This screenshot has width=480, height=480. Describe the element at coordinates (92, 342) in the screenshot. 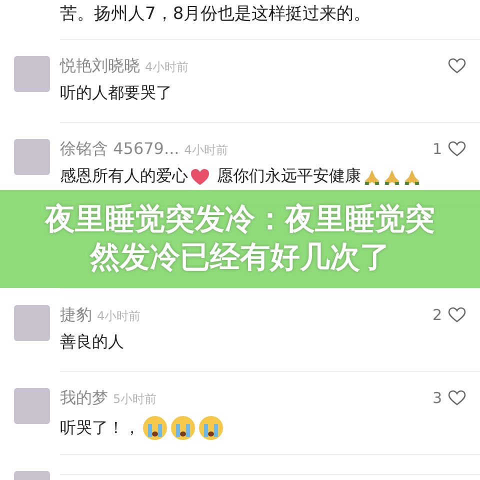

I see `comment-text: 善良的人` at that location.